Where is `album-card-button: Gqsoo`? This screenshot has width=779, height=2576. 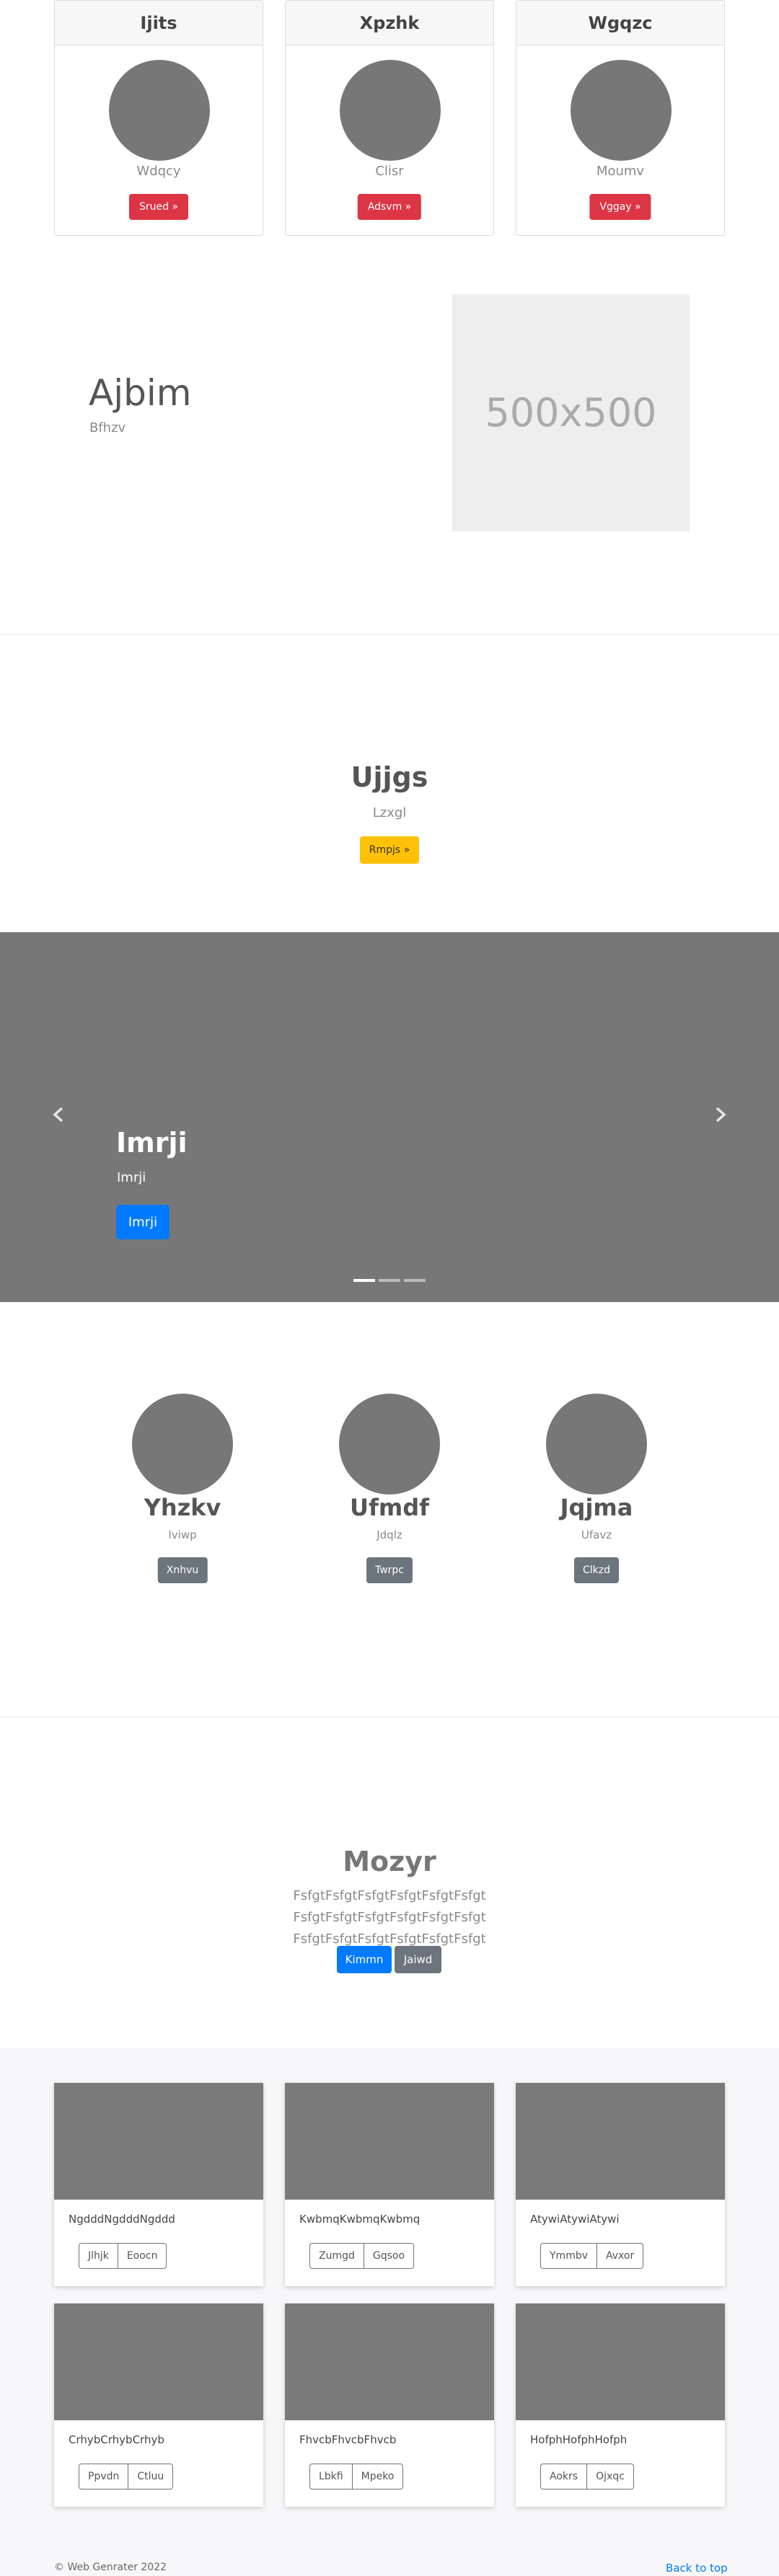 album-card-button: Gqsoo is located at coordinates (389, 2256).